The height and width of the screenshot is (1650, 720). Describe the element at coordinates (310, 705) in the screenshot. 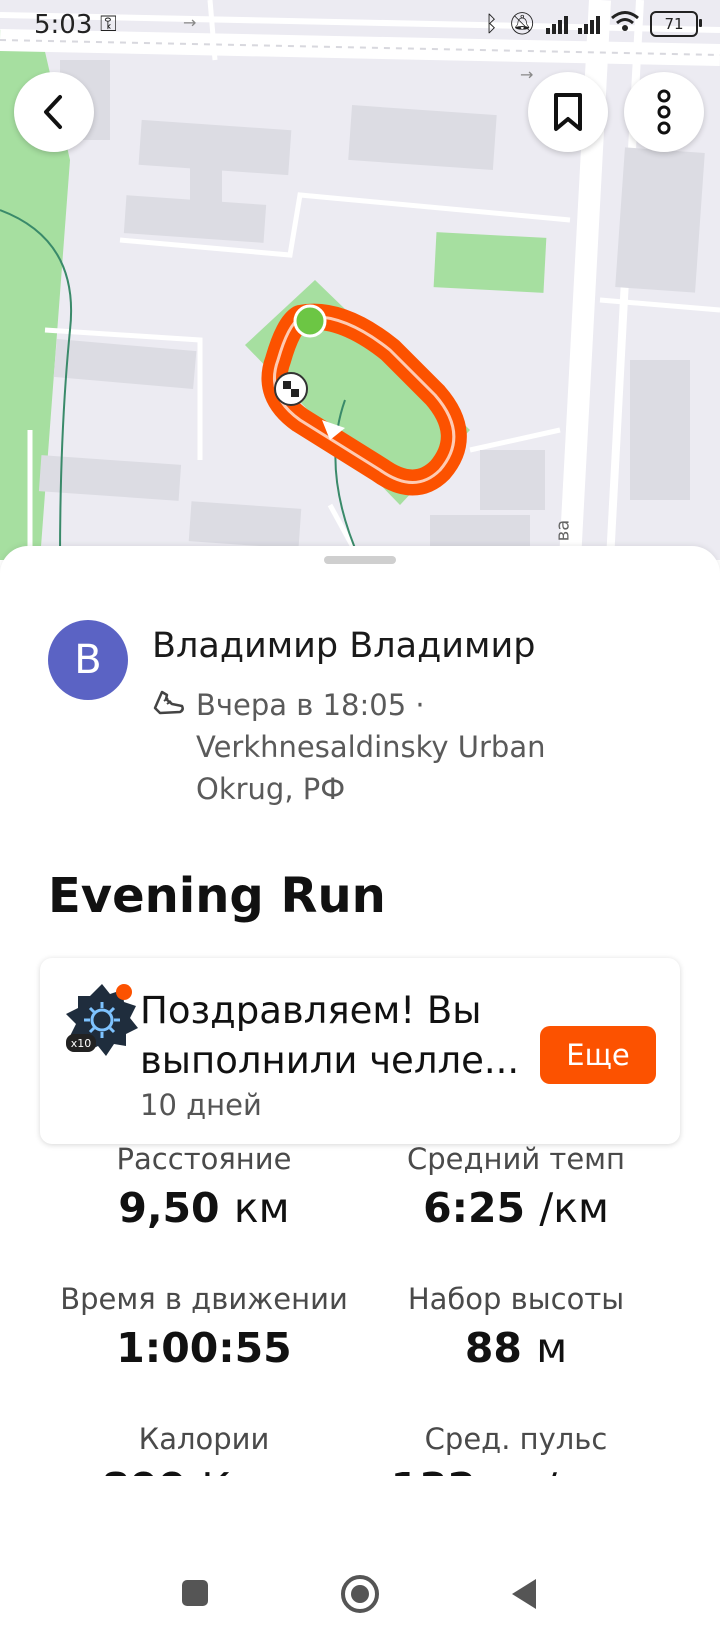

I see `activity-datetime: Вчера в 18:05 ·` at that location.